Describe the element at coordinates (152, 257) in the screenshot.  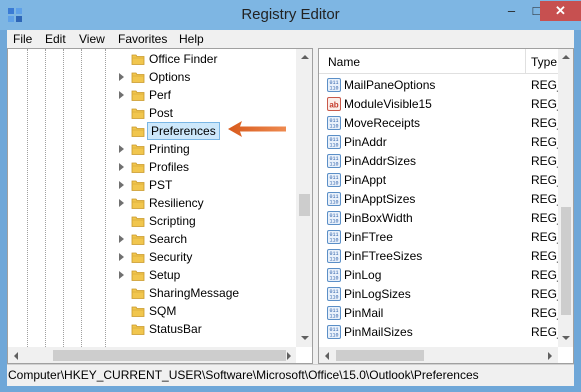
I see `tree-item: Security` at that location.